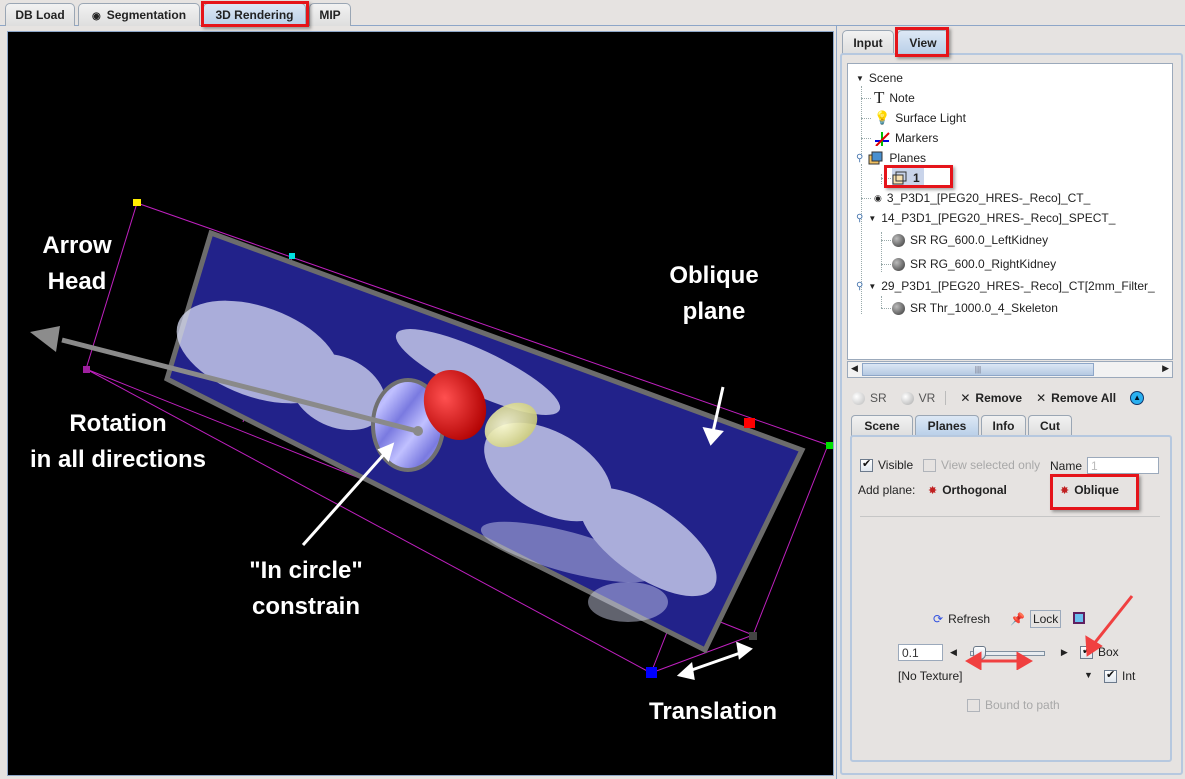 This screenshot has height=779, width=1185. I want to click on tab-db-load: DB Load, so click(40, 14).